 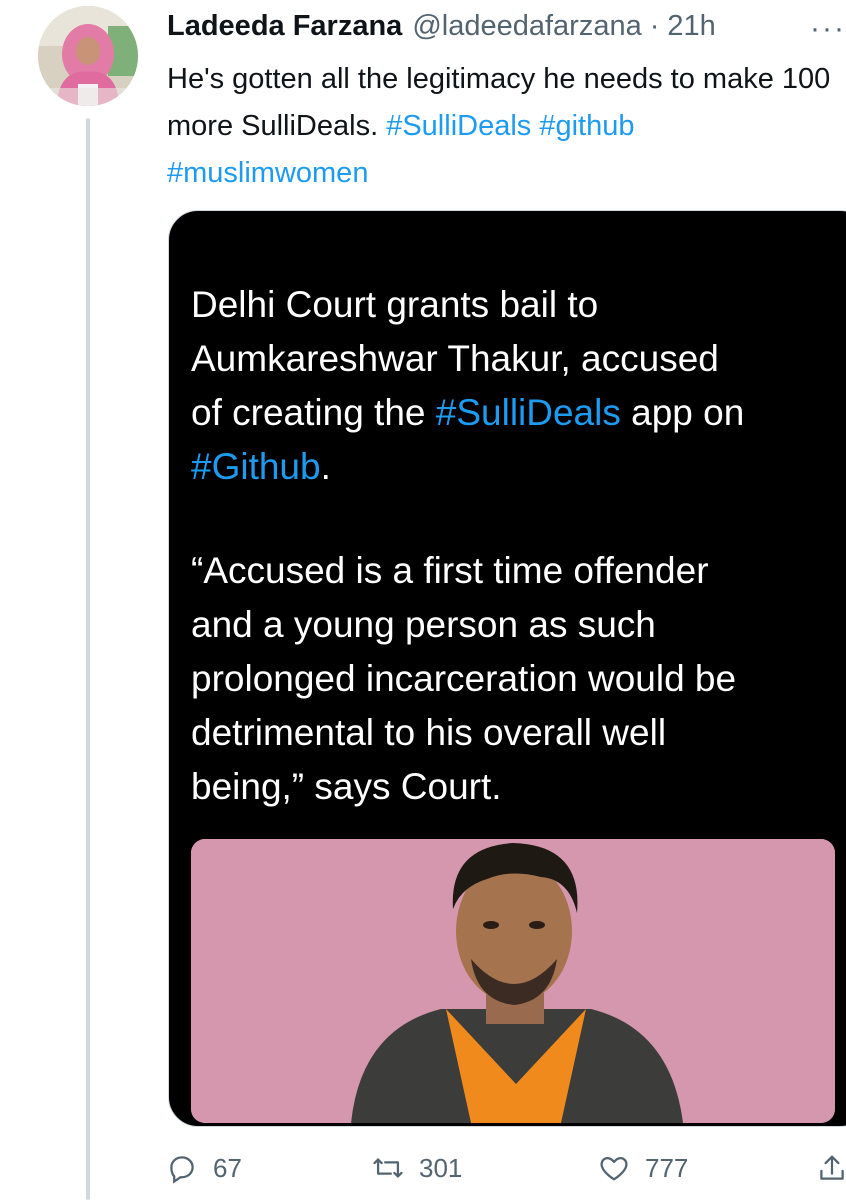 I want to click on reply-icon, so click(x=182, y=1170).